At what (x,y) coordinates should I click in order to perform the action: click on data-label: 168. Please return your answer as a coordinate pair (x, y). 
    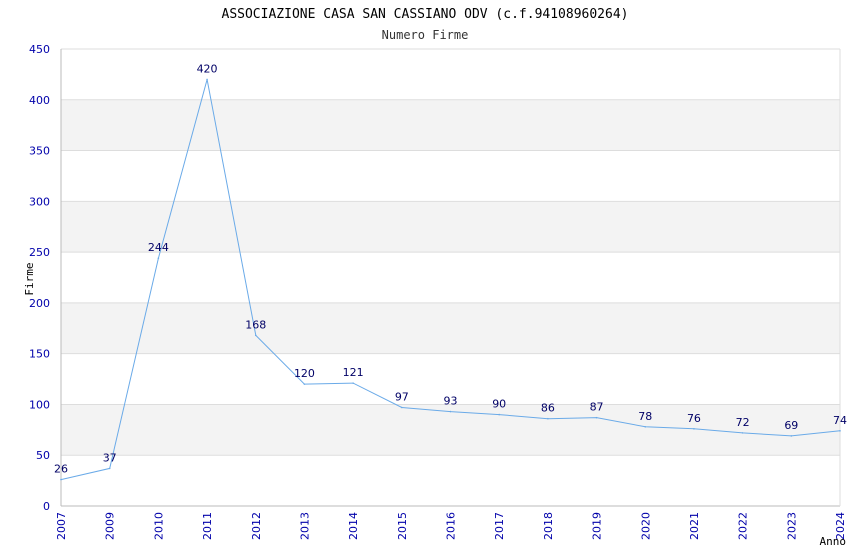
    Looking at the image, I should click on (255, 324).